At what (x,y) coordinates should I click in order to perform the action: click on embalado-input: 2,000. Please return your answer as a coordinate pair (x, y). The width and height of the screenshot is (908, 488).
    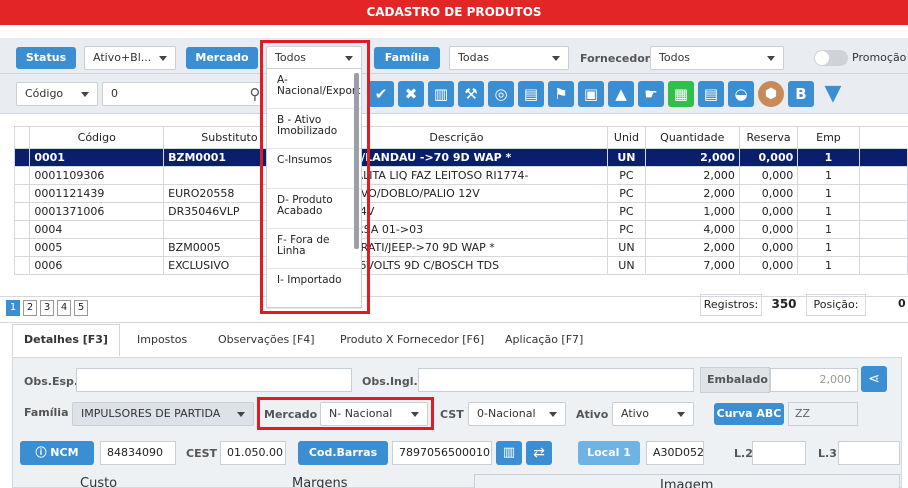
    Looking at the image, I should click on (814, 380).